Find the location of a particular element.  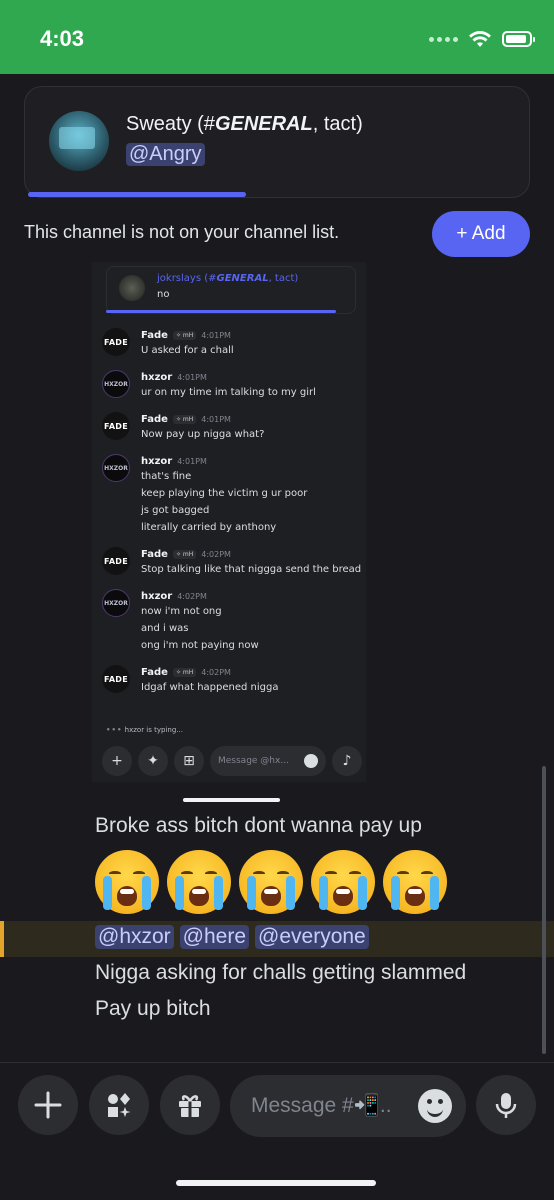

apps-icon is located at coordinates (119, 1105).